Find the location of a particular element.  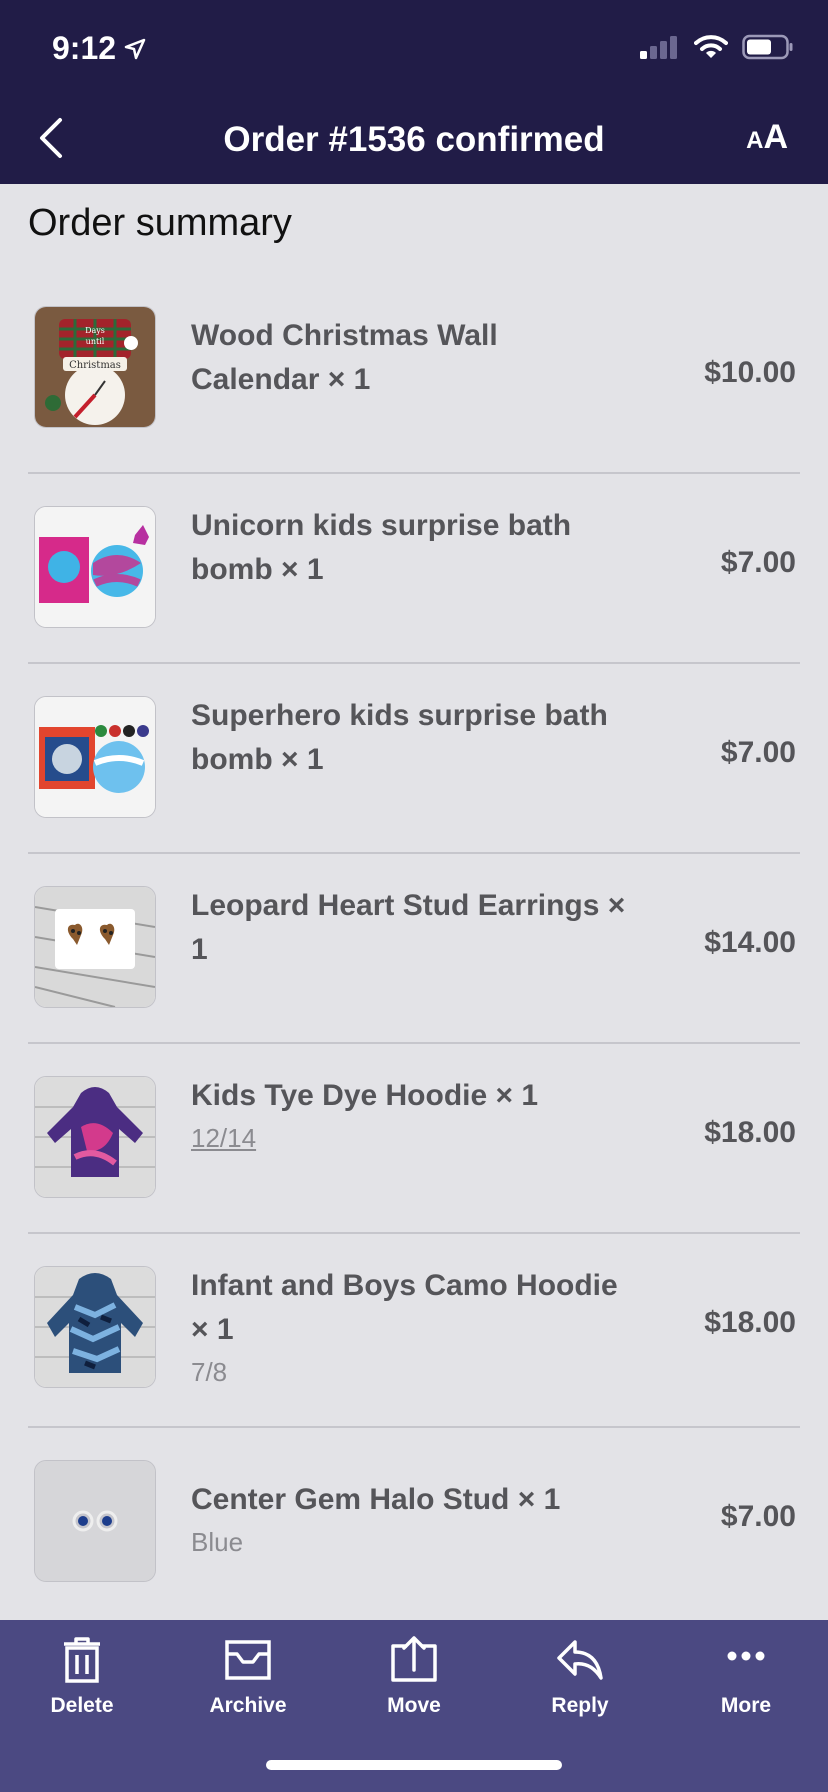

status-time: 9:12 is located at coordinates (99, 48).